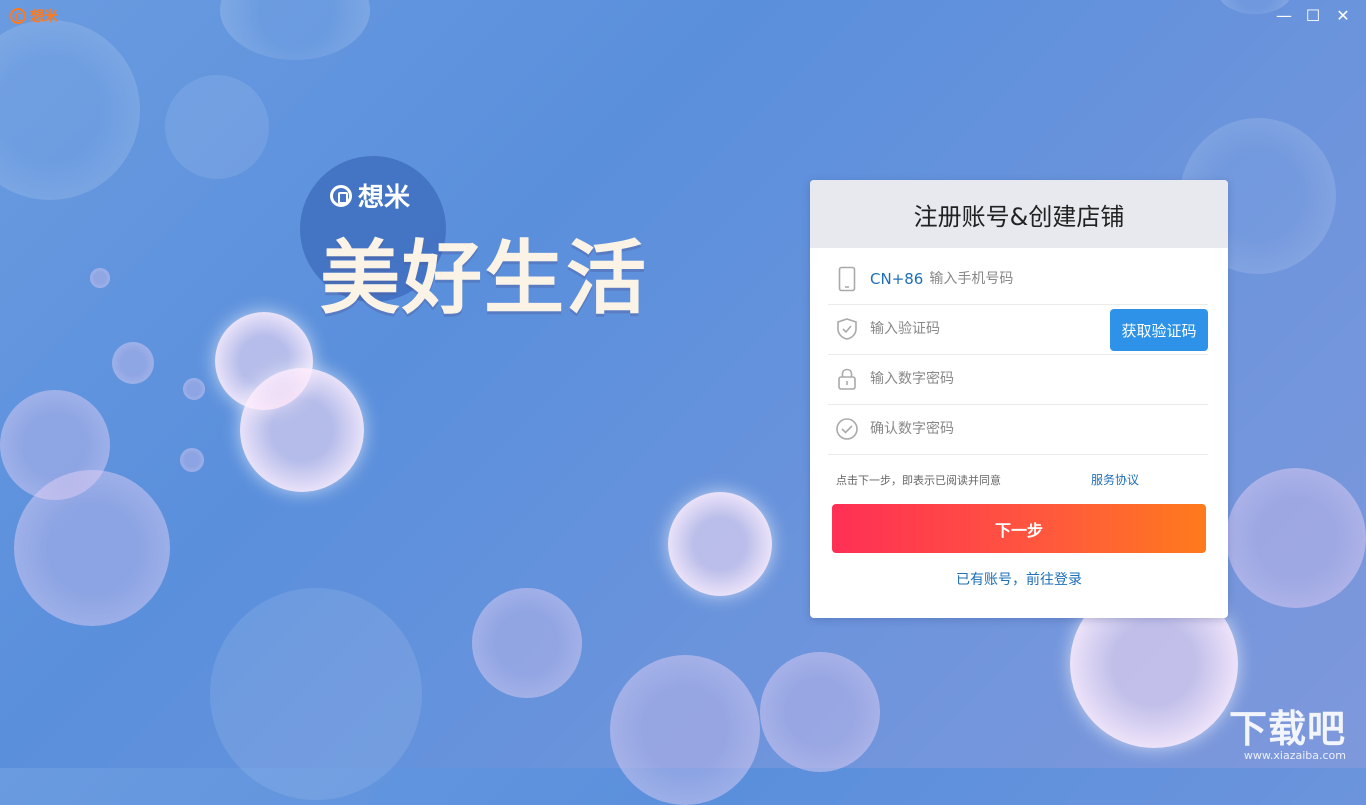 This screenshot has width=1366, height=805. Describe the element at coordinates (1029, 279) in the screenshot. I see `phone-input` at that location.